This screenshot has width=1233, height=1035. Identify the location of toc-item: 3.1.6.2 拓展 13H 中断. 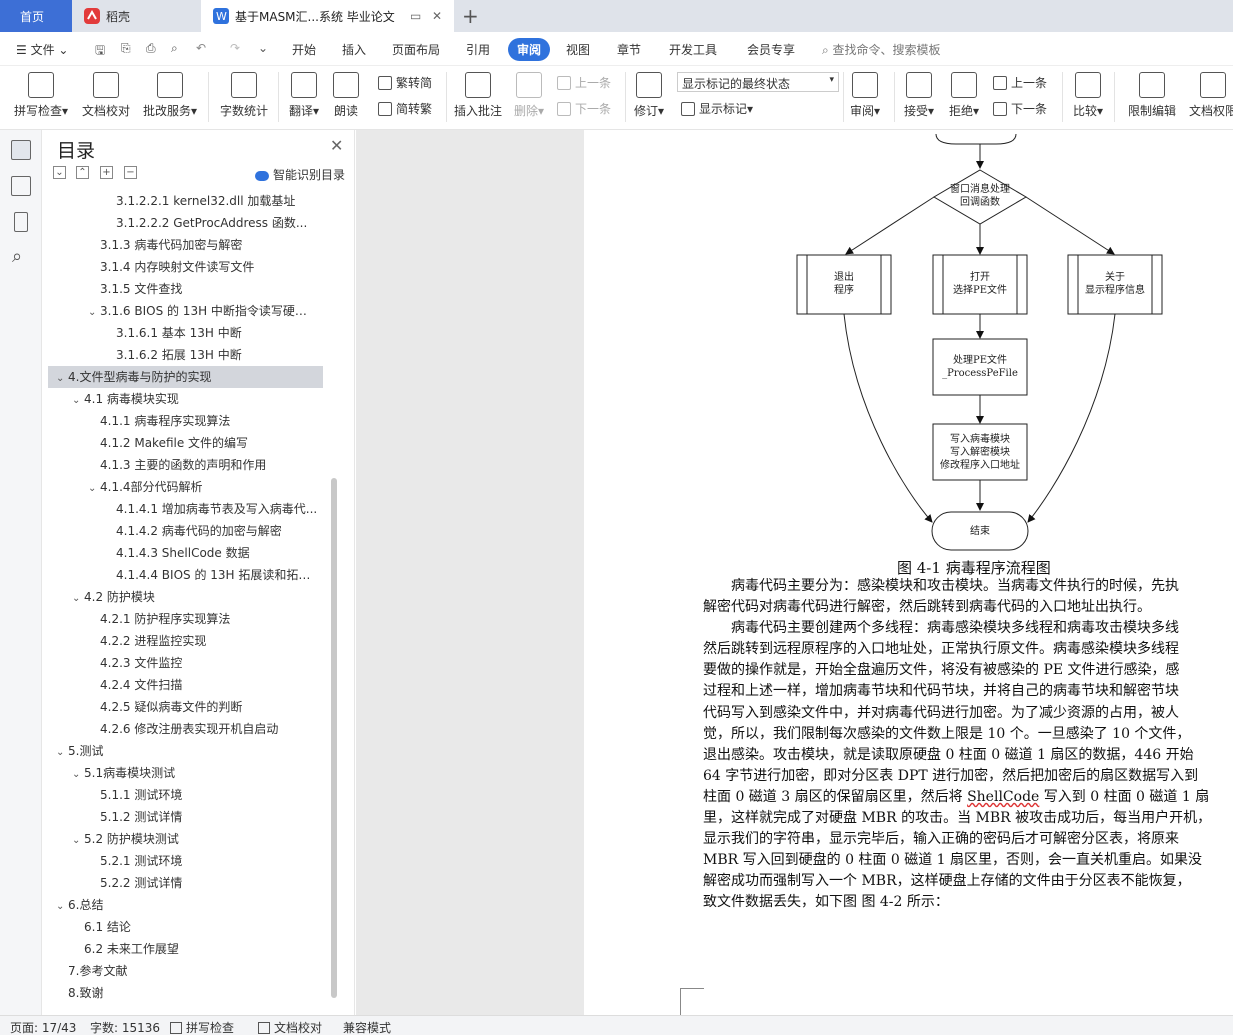
(183, 355).